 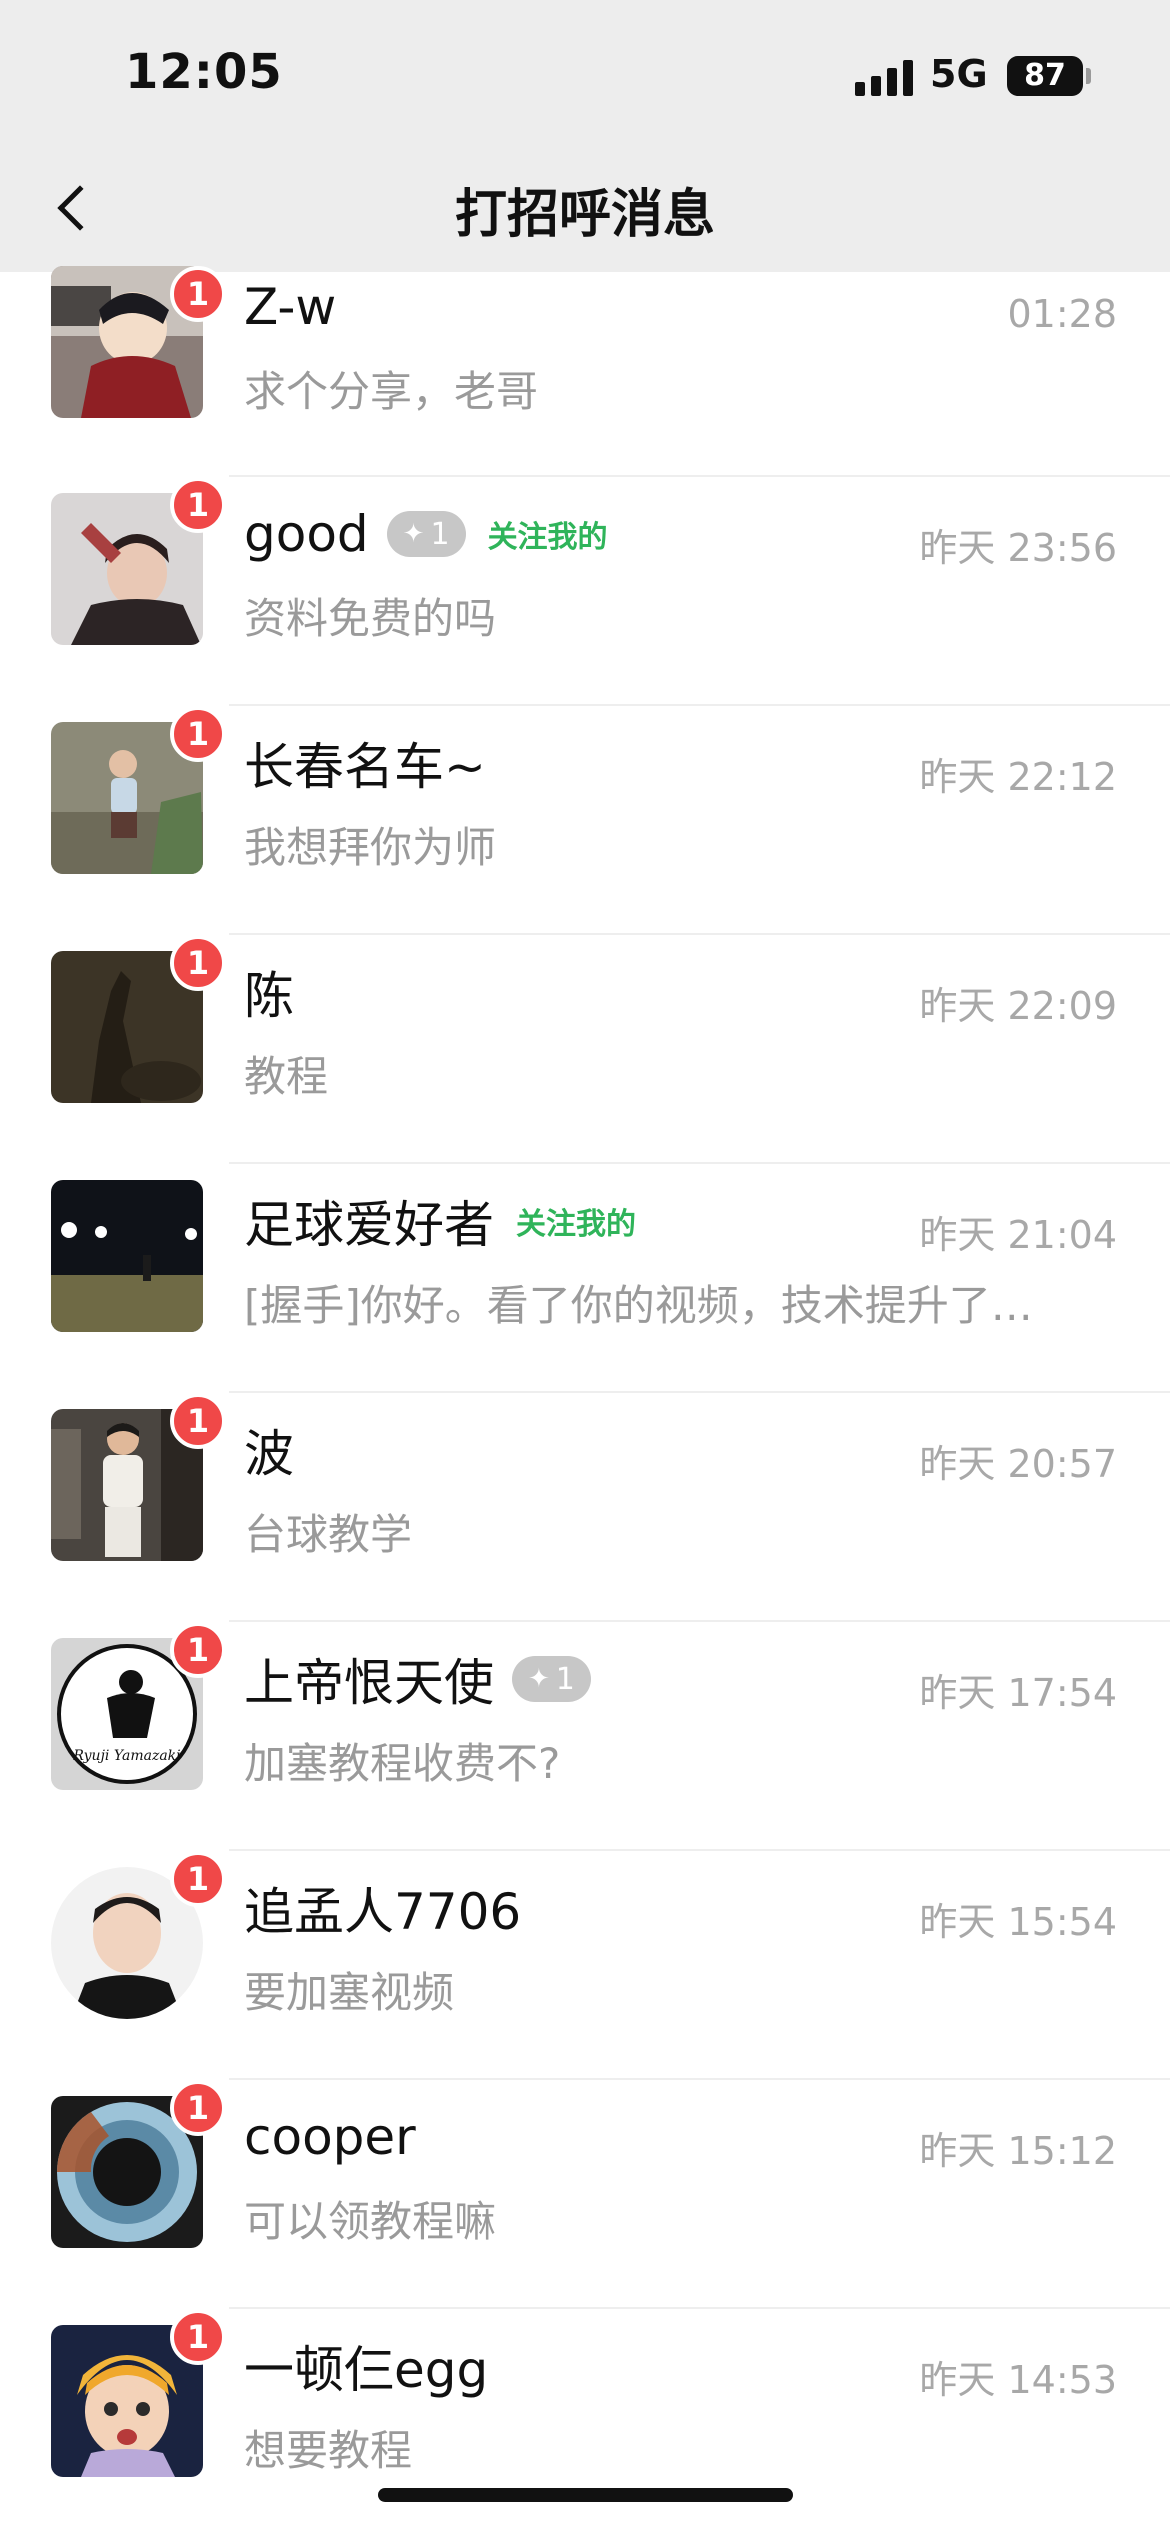 I want to click on name-line: 足球爱好者 关注我的, so click(x=440, y=1221).